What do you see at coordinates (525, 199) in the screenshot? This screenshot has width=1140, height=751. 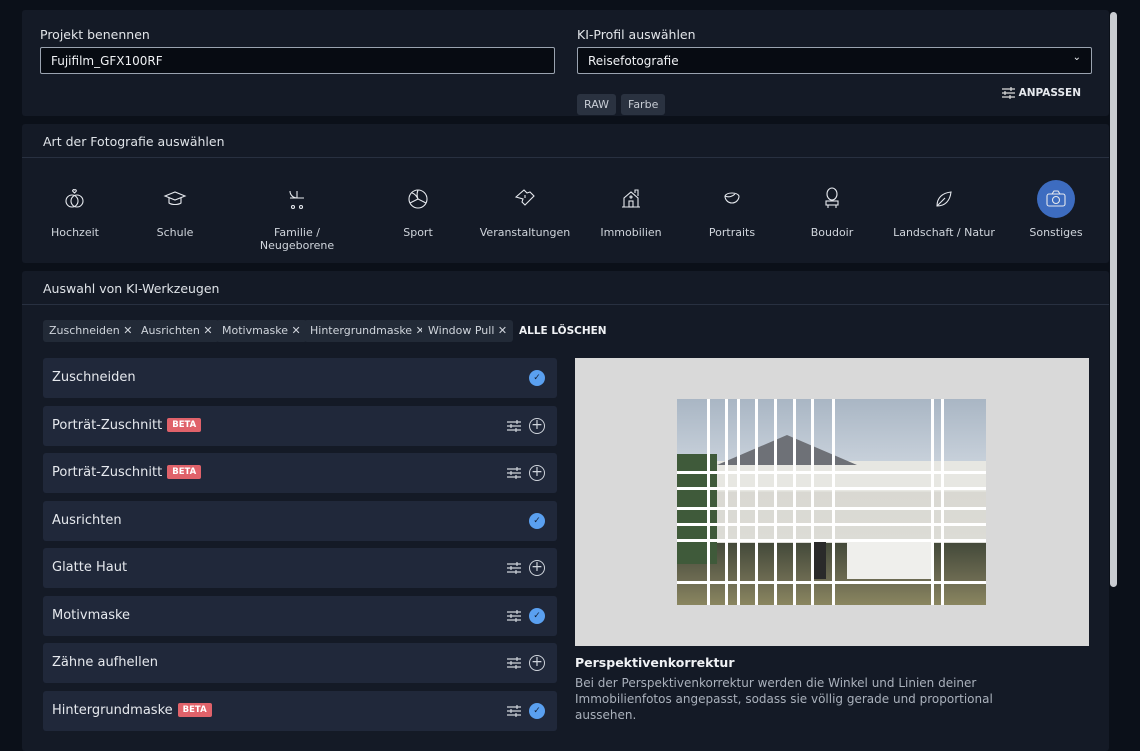 I see `ticket-icon` at bounding box center [525, 199].